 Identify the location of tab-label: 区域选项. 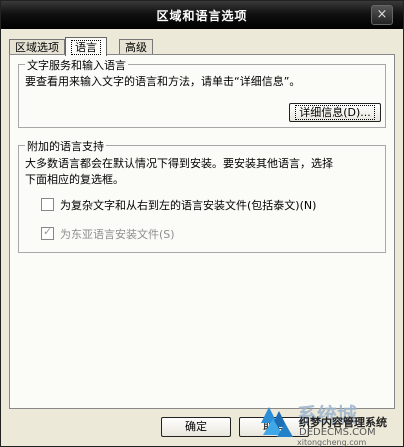
(37, 47).